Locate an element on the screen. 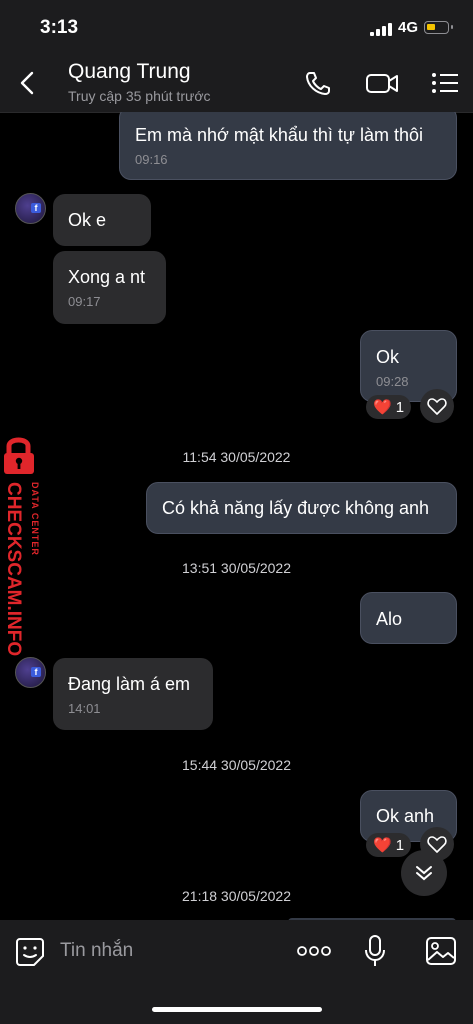  date-separator: 11:54 30/05/2022 is located at coordinates (236, 457).